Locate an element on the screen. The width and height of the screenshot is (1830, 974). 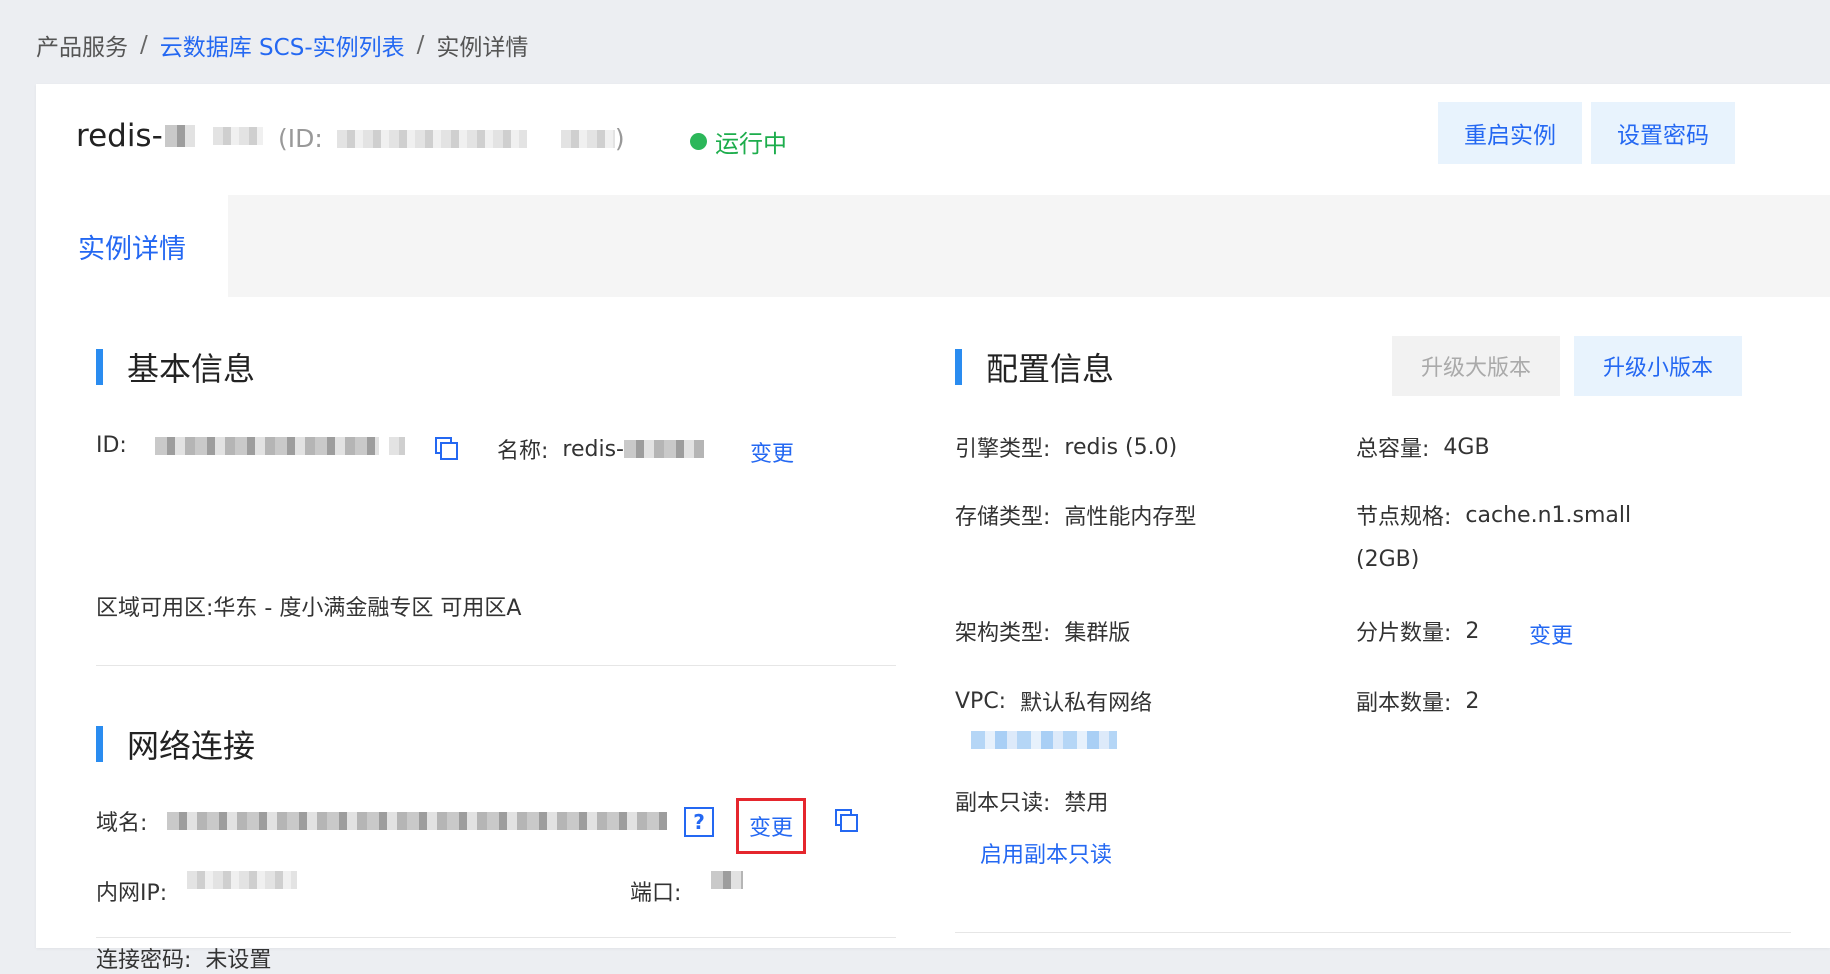
shards-value: 2 is located at coordinates (1472, 631).